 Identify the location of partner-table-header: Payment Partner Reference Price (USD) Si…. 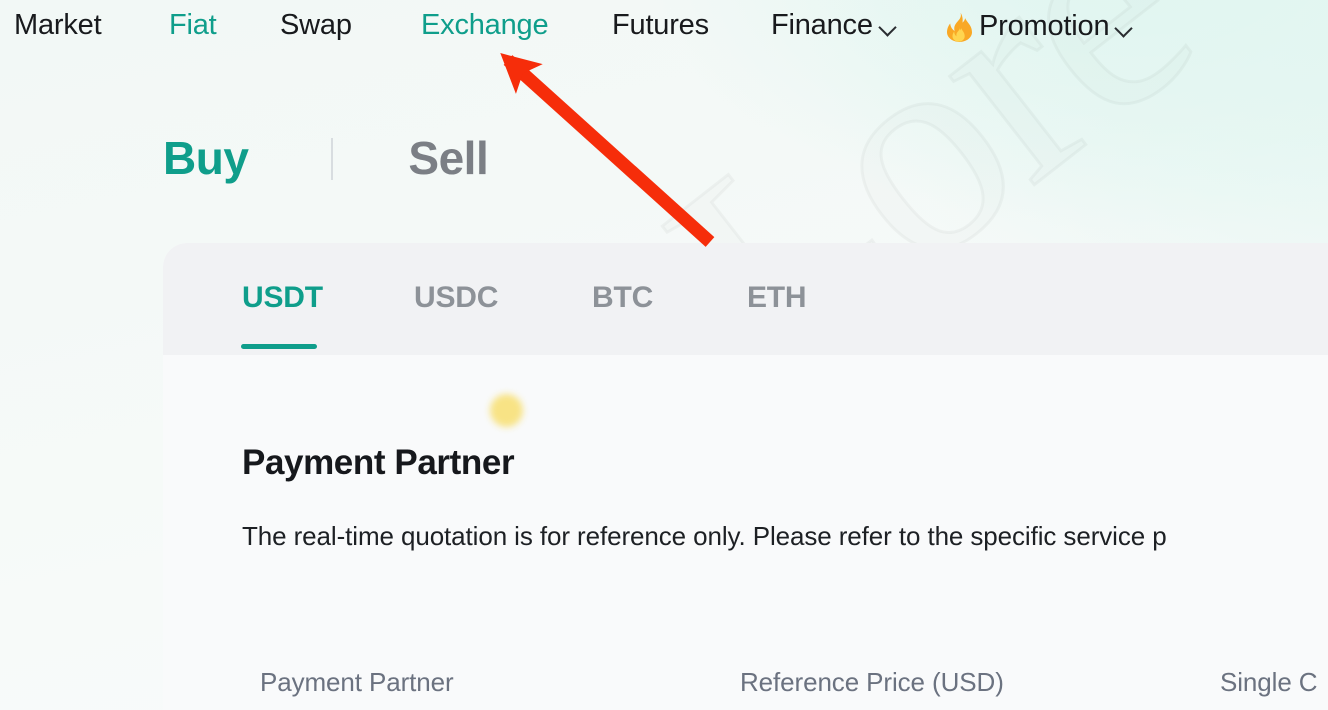
(745, 684).